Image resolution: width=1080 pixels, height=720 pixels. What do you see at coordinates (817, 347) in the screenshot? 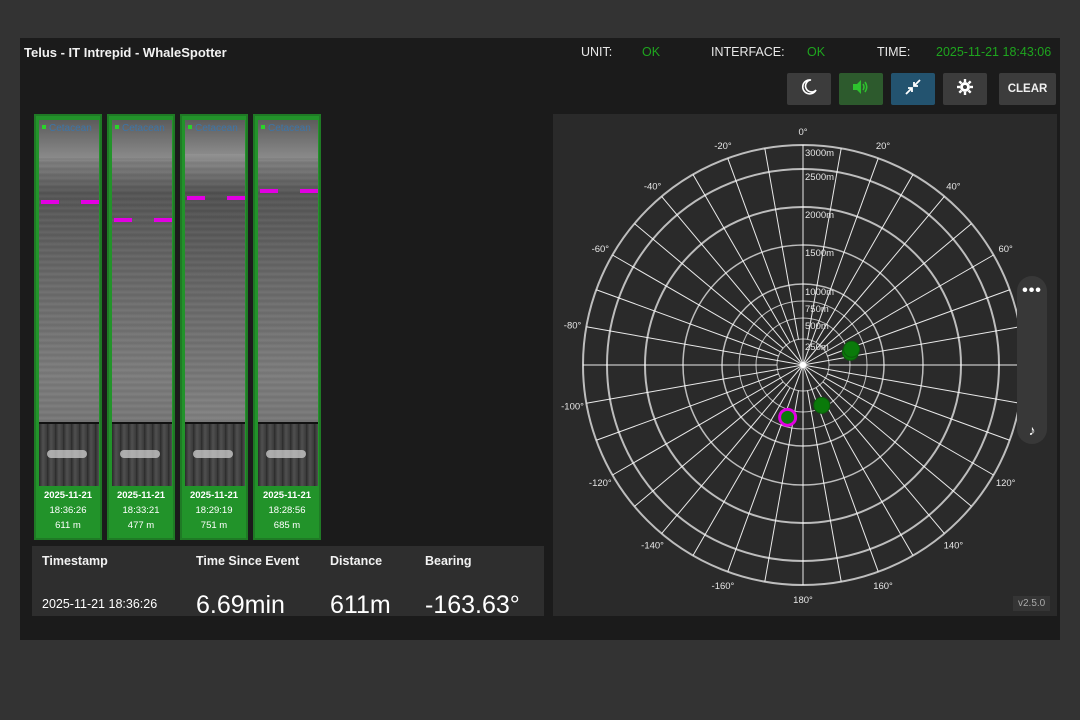
I see `range-label: 250m` at bounding box center [817, 347].